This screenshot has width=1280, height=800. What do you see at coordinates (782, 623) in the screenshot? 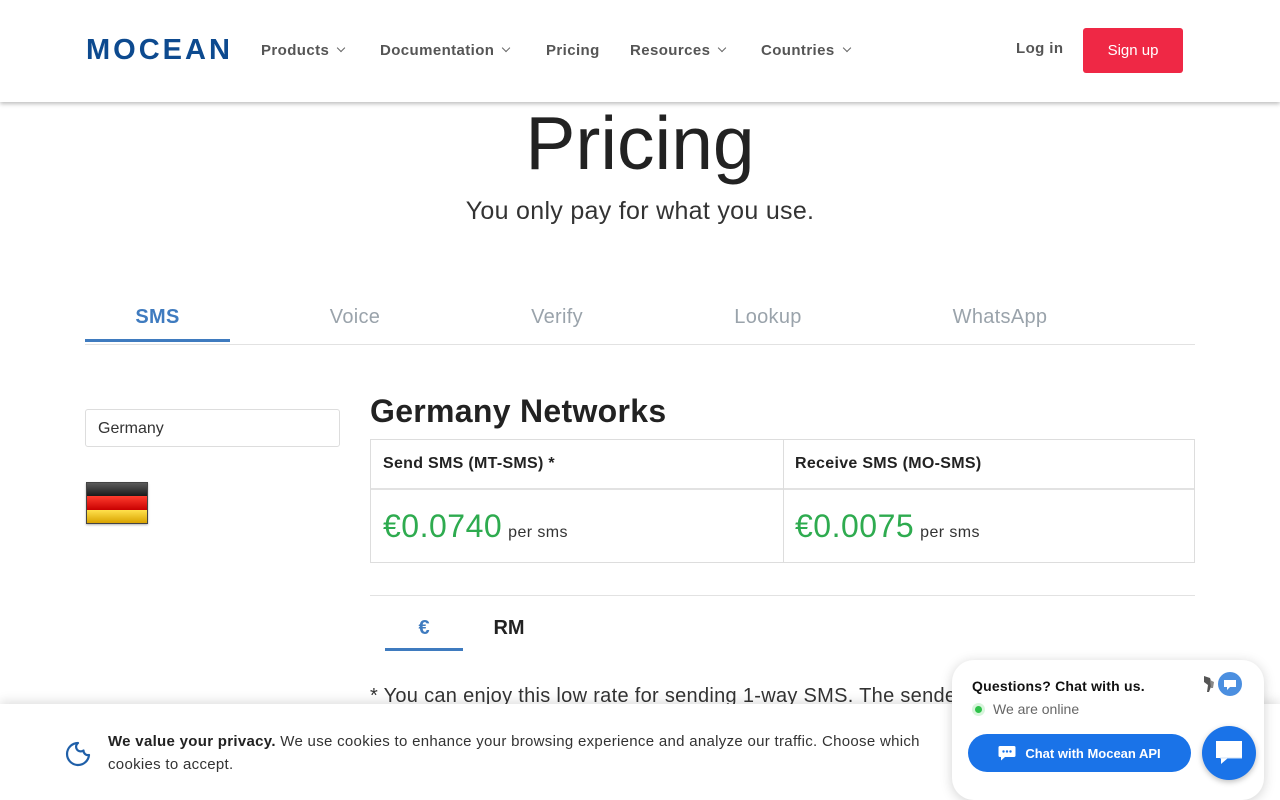
I see `currency-tabs: € RM` at bounding box center [782, 623].